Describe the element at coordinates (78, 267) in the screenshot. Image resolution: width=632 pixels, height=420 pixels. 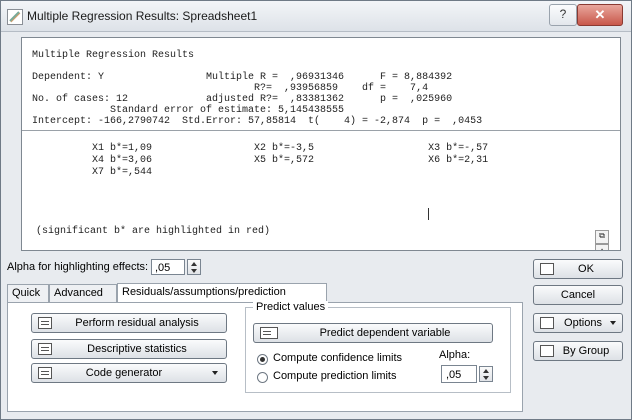
I see `alpha-effects-label: Alpha for highlighting effects:` at that location.